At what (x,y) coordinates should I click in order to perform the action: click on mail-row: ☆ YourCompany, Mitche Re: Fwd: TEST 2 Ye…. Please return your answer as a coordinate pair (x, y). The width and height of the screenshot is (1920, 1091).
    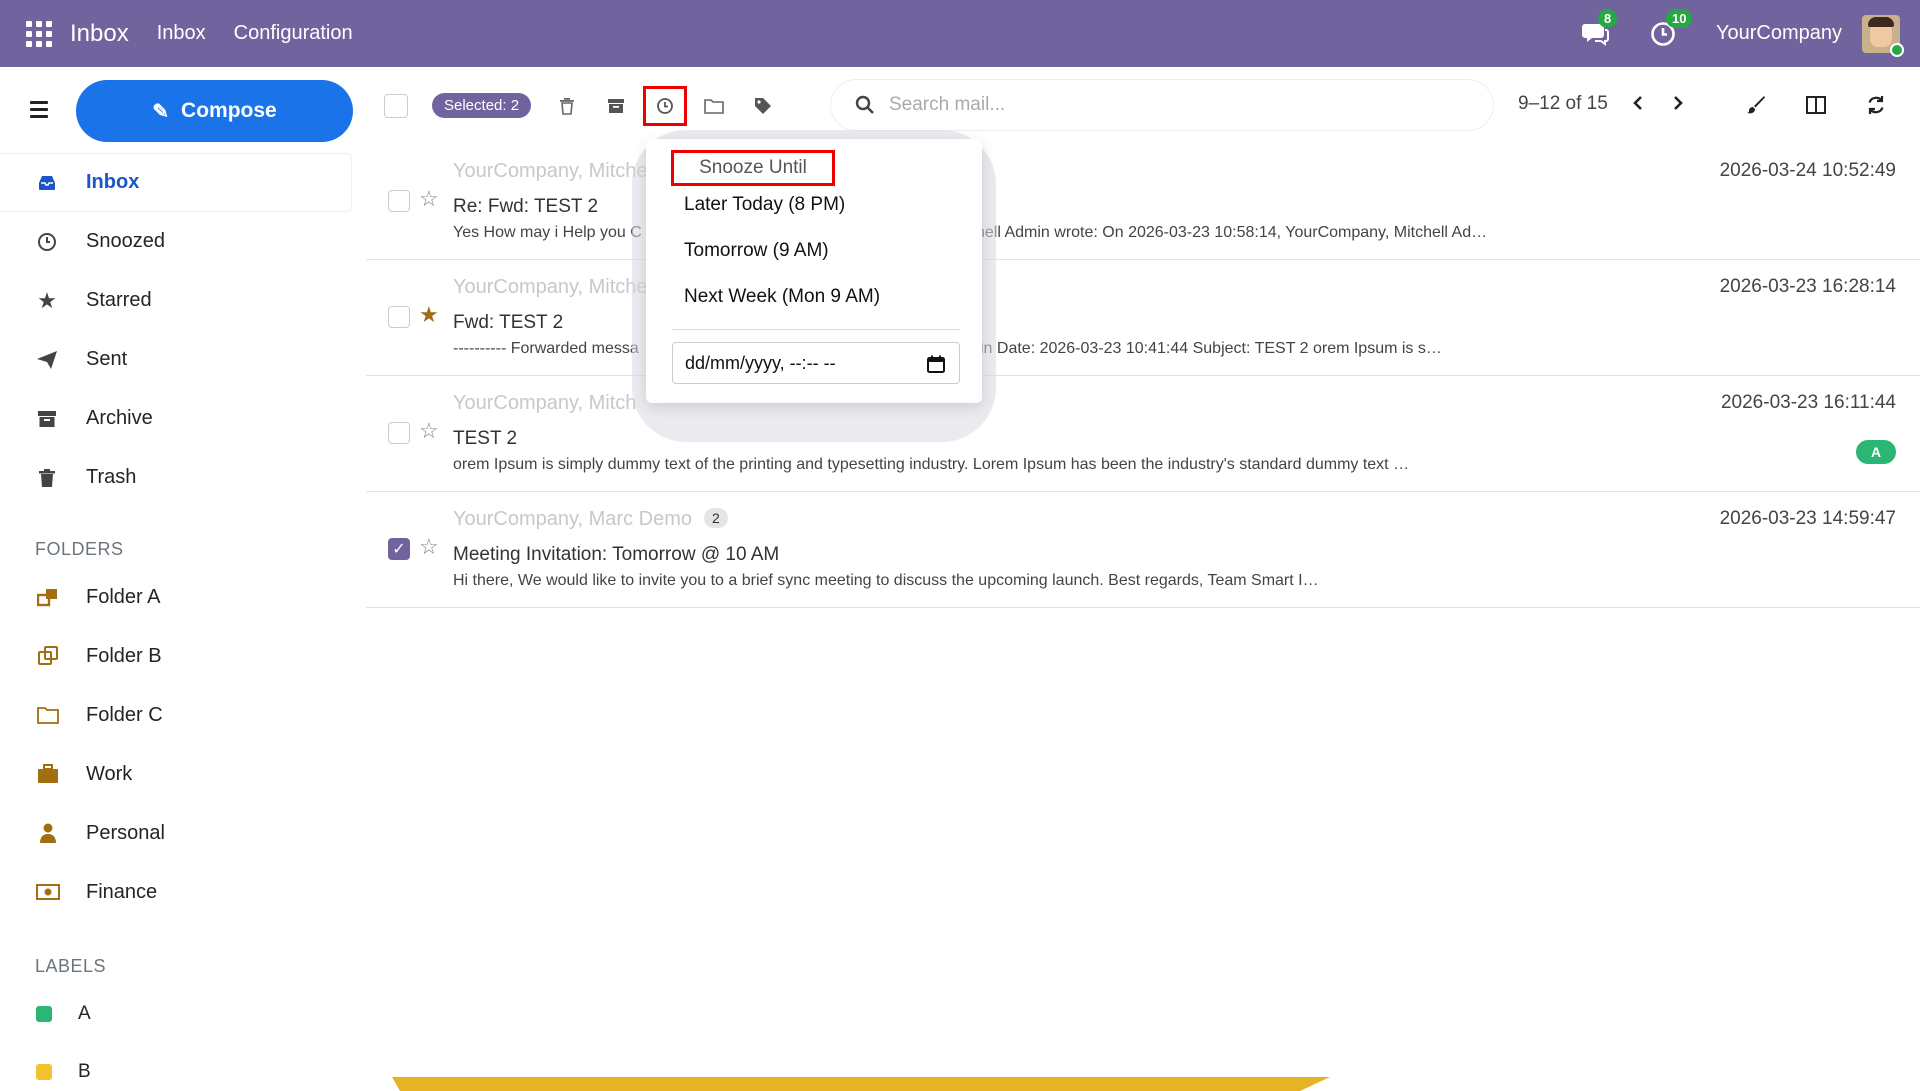
    Looking at the image, I should click on (1143, 202).